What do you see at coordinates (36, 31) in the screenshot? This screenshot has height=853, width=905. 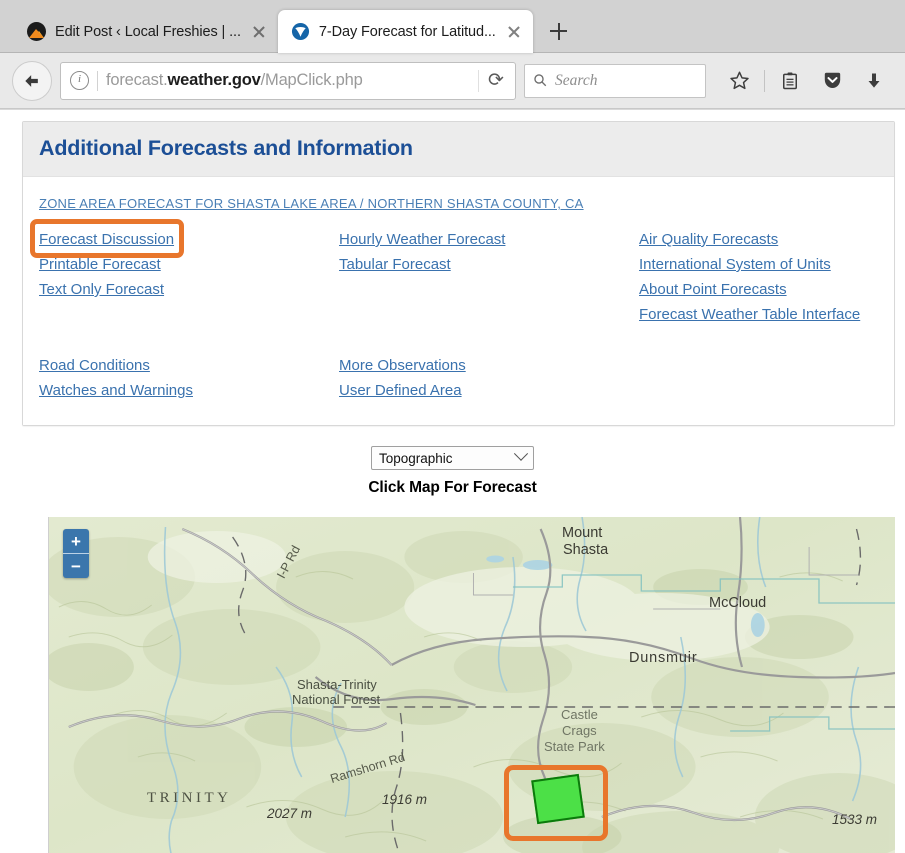 I see `wordpress-icon` at bounding box center [36, 31].